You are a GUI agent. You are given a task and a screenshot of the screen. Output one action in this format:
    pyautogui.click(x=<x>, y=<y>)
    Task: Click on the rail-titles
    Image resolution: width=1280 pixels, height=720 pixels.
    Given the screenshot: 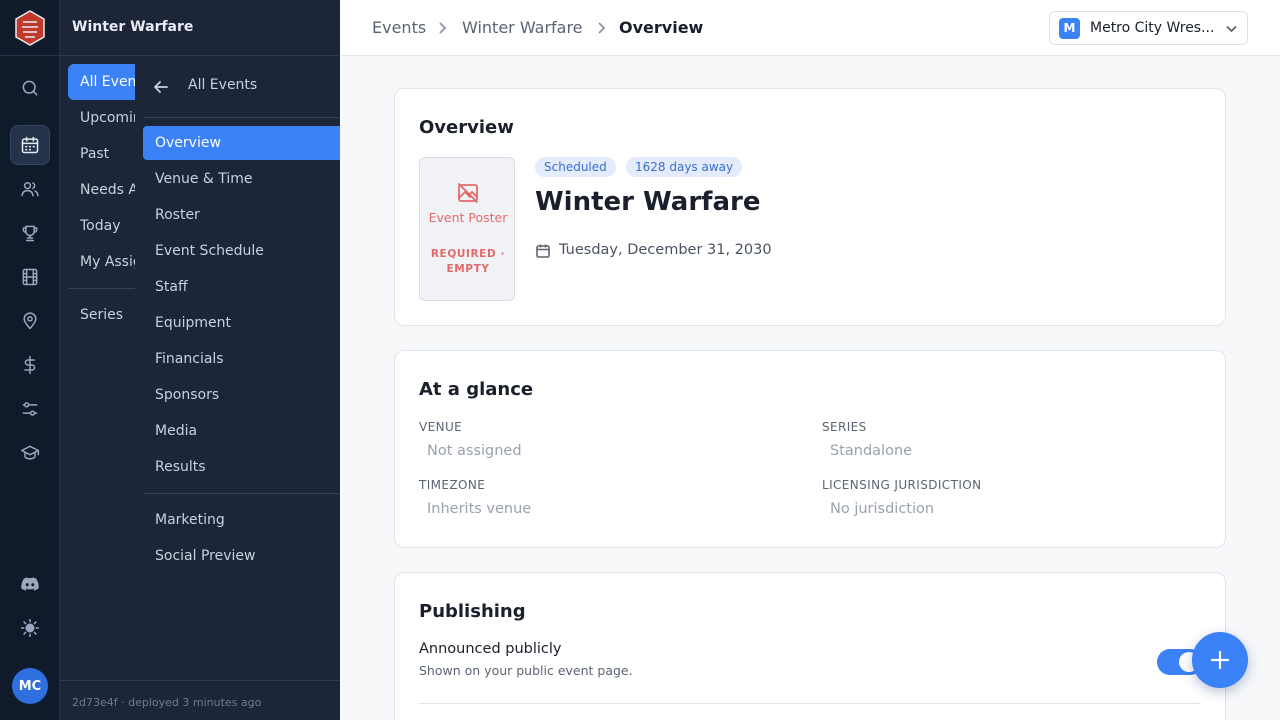 What is the action you would take?
    pyautogui.click(x=30, y=233)
    